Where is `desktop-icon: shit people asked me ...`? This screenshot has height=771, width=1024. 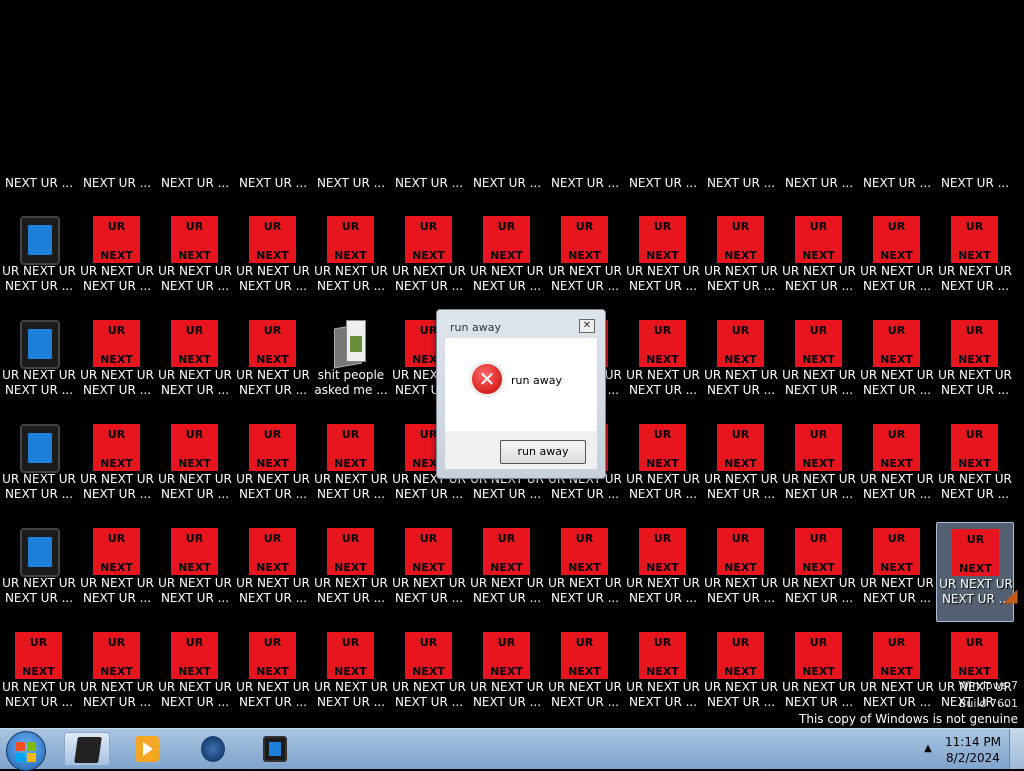
desktop-icon: shit people asked me ... is located at coordinates (351, 364).